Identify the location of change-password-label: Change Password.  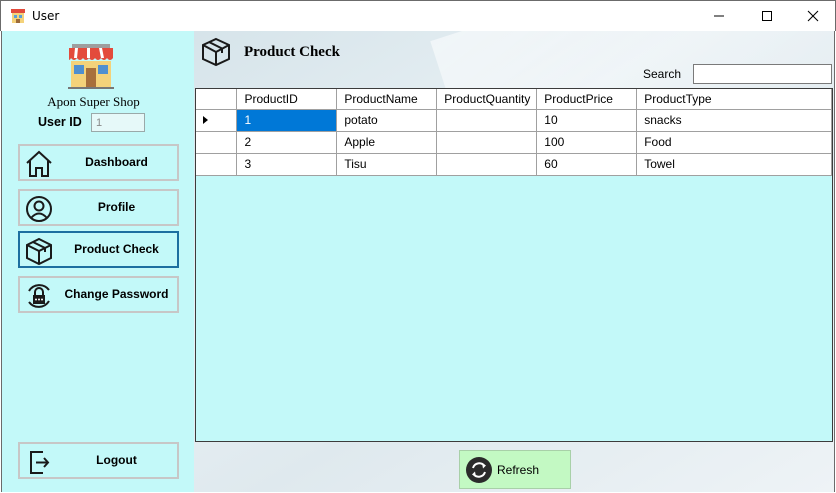
(116, 294).